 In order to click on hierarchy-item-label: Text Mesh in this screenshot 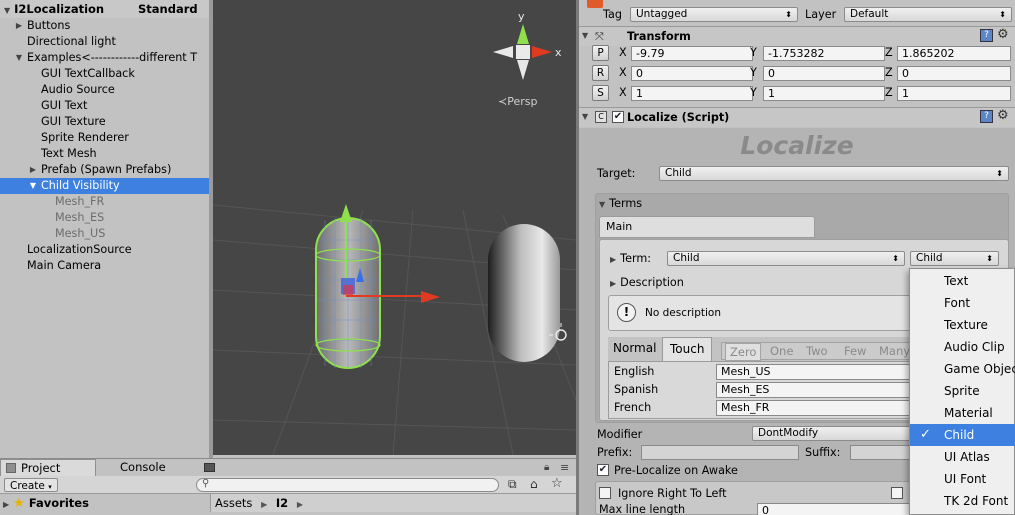, I will do `click(69, 153)`.